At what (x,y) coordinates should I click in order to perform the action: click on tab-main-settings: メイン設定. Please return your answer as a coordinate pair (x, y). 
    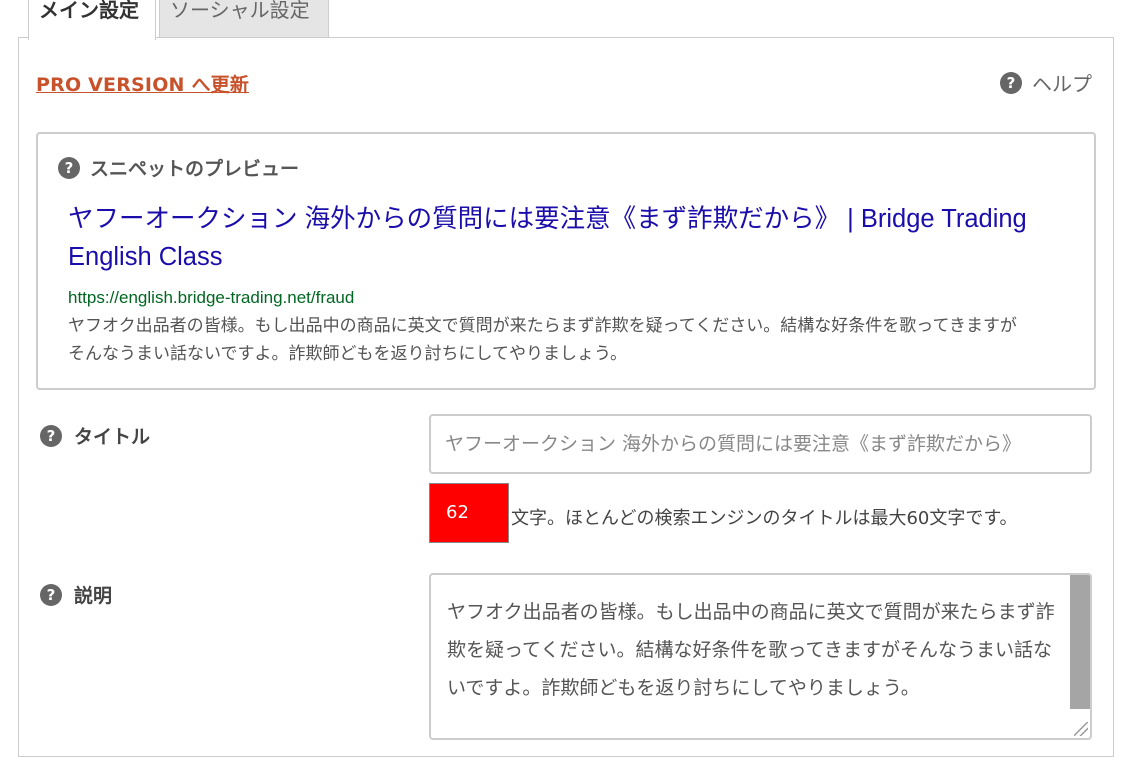
    Looking at the image, I should click on (92, 20).